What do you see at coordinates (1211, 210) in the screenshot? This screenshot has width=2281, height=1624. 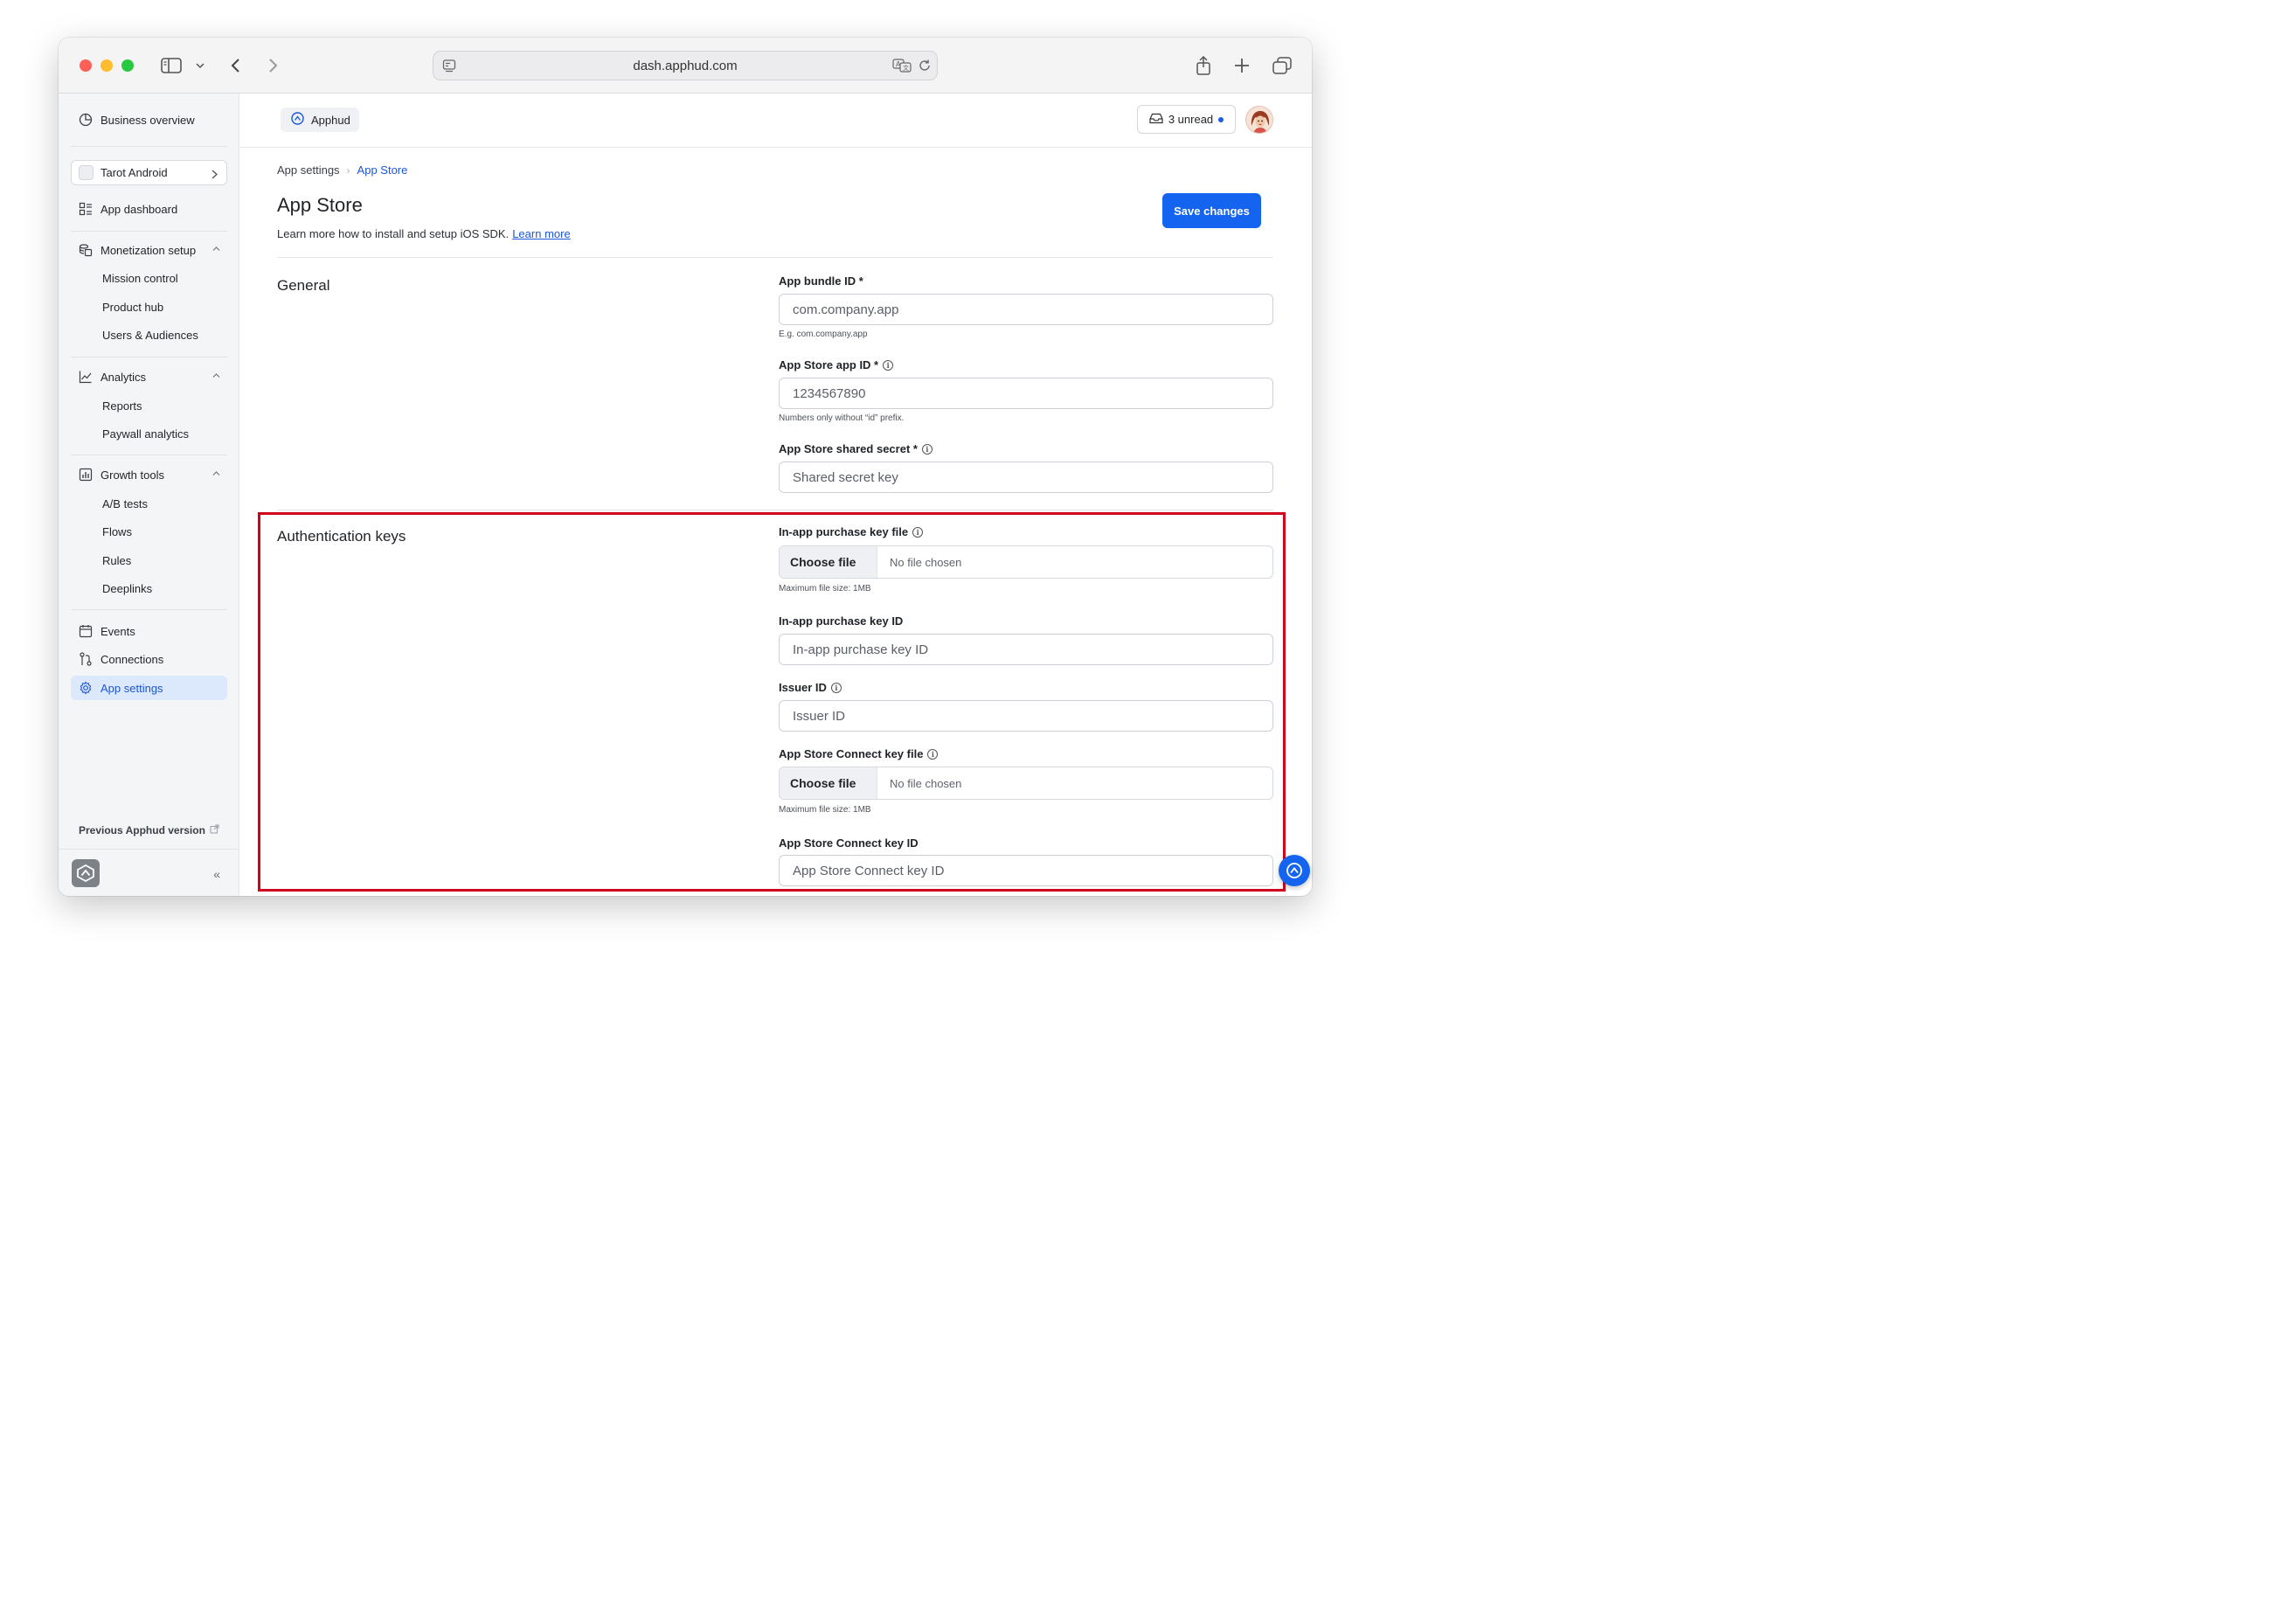 I see `save-changes-button: Save changes` at bounding box center [1211, 210].